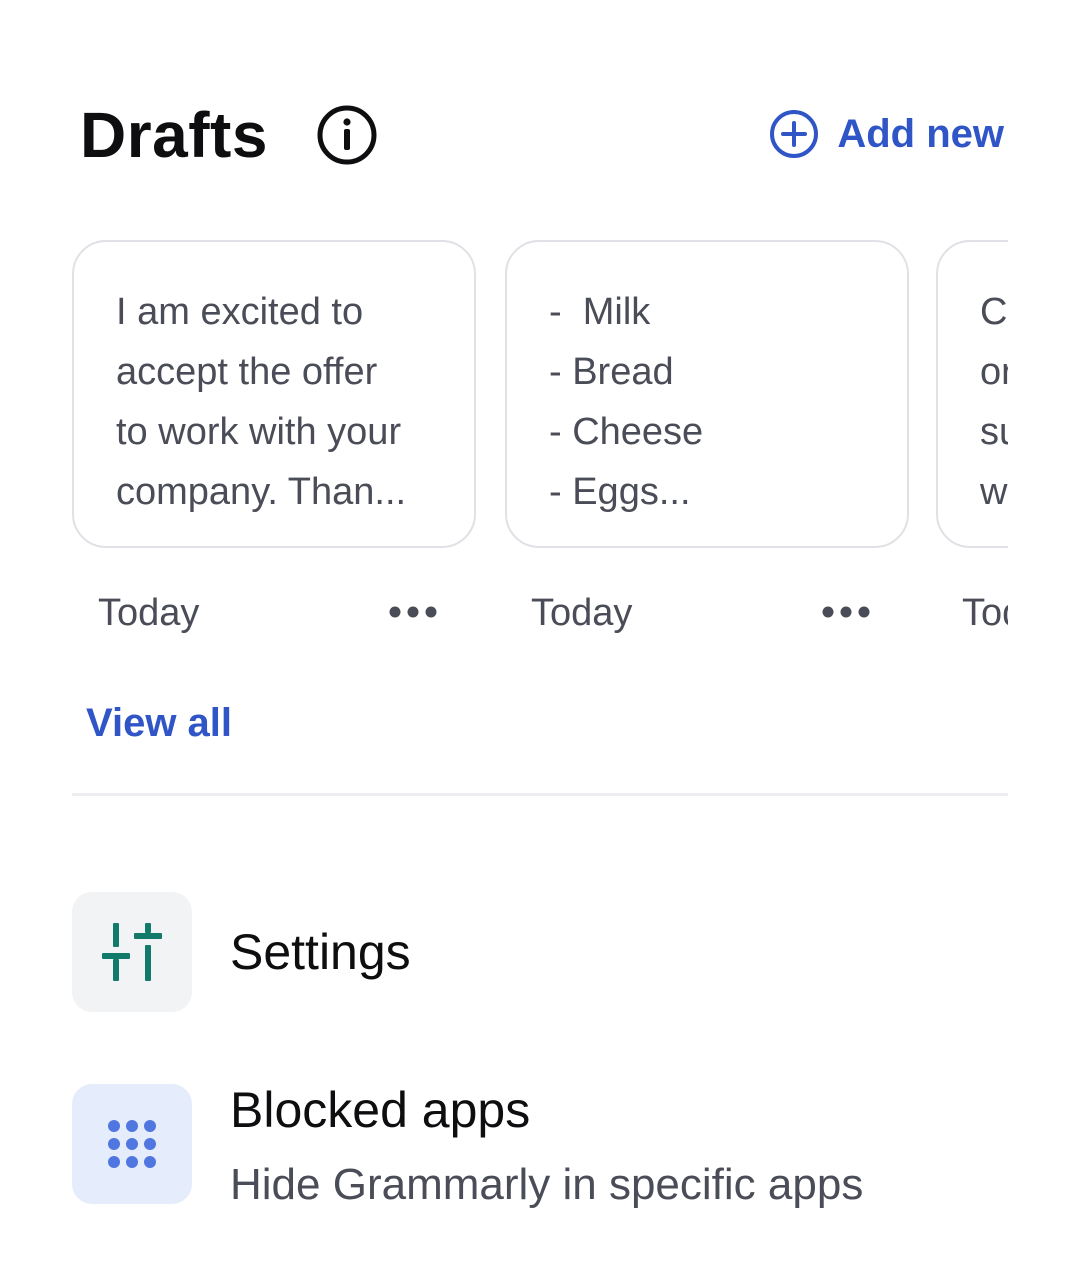 The height and width of the screenshot is (1262, 1080). I want to click on settings-icon-box, so click(132, 952).